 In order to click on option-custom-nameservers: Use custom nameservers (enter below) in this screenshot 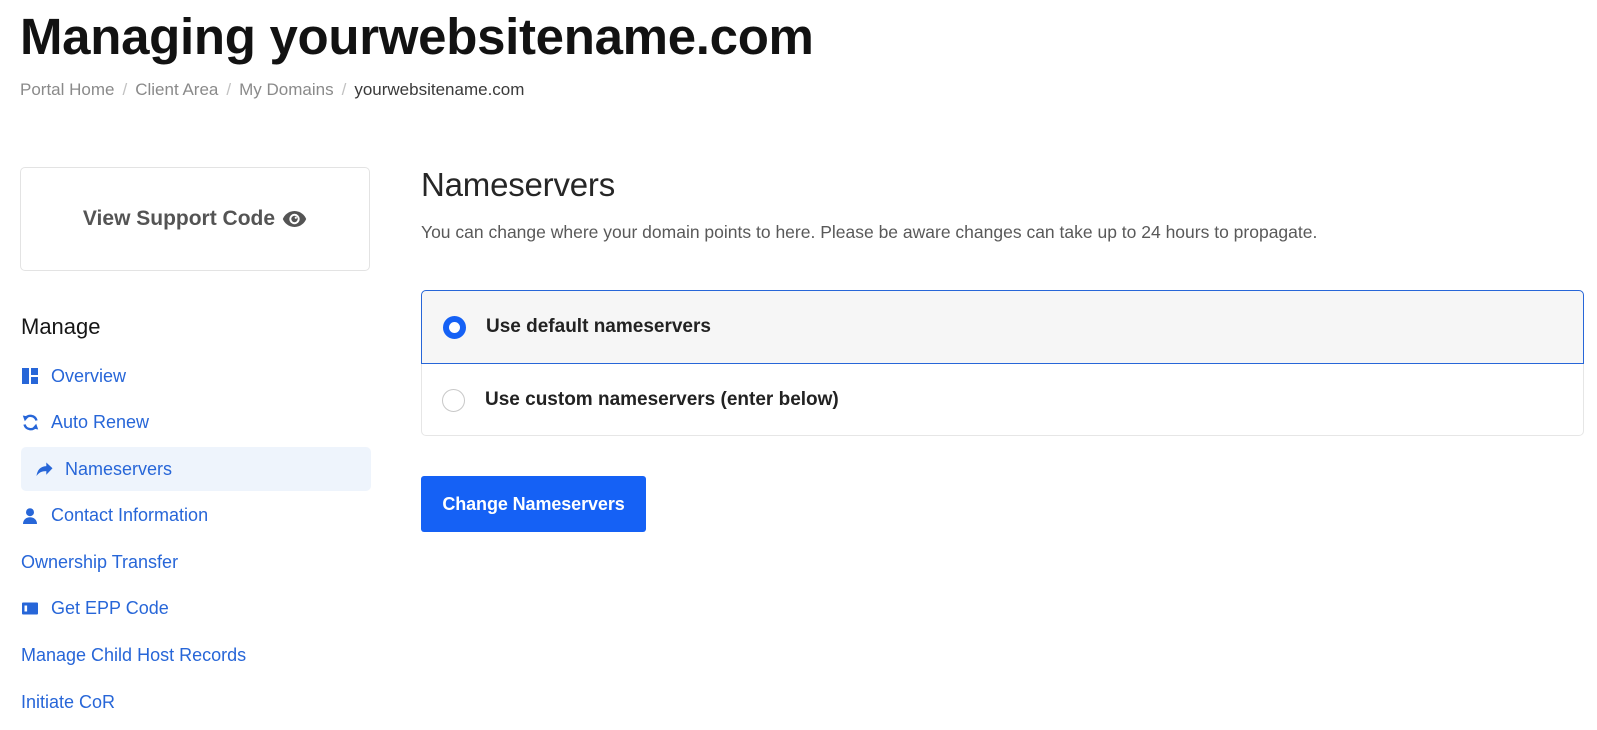, I will do `click(1002, 400)`.